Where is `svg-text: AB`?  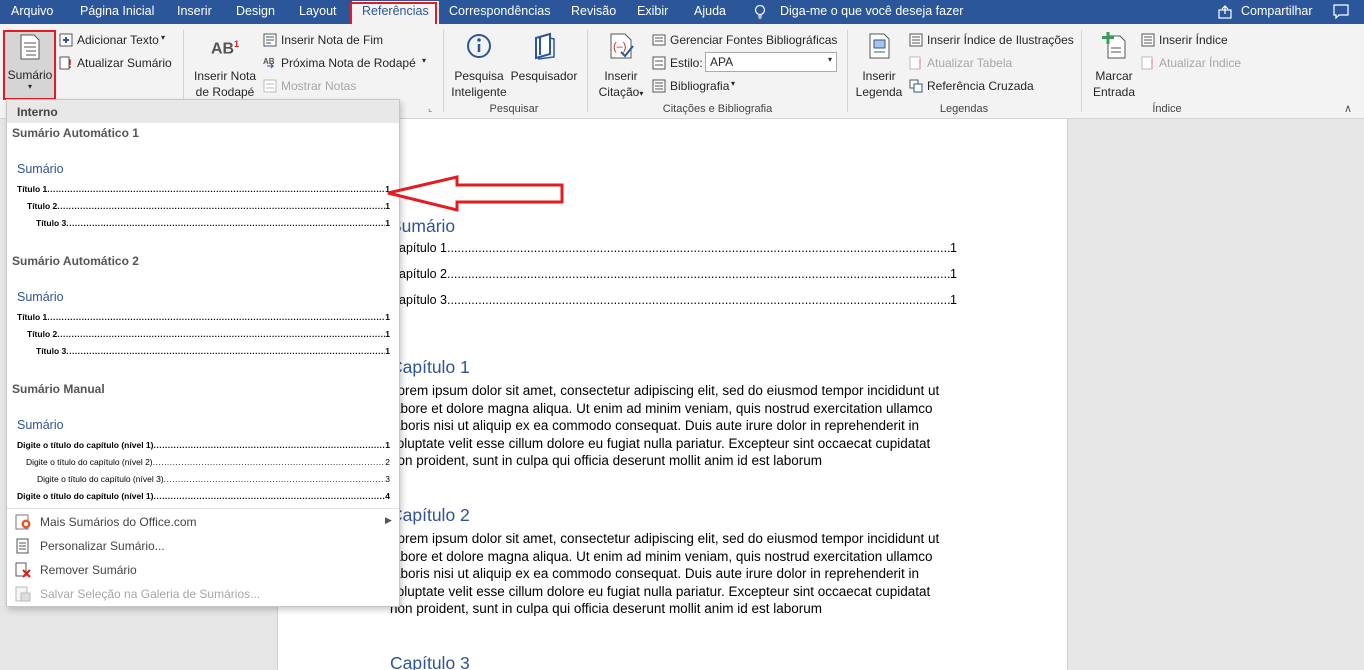
svg-text: AB is located at coordinates (269, 61).